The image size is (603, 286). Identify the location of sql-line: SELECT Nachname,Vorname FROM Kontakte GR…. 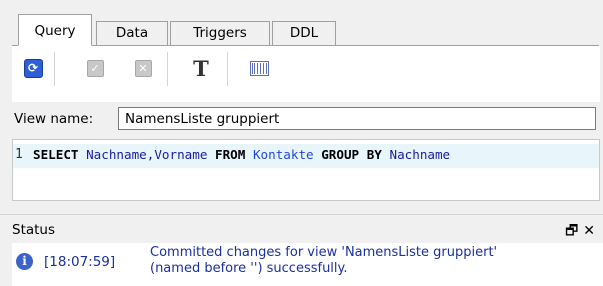
(241, 154).